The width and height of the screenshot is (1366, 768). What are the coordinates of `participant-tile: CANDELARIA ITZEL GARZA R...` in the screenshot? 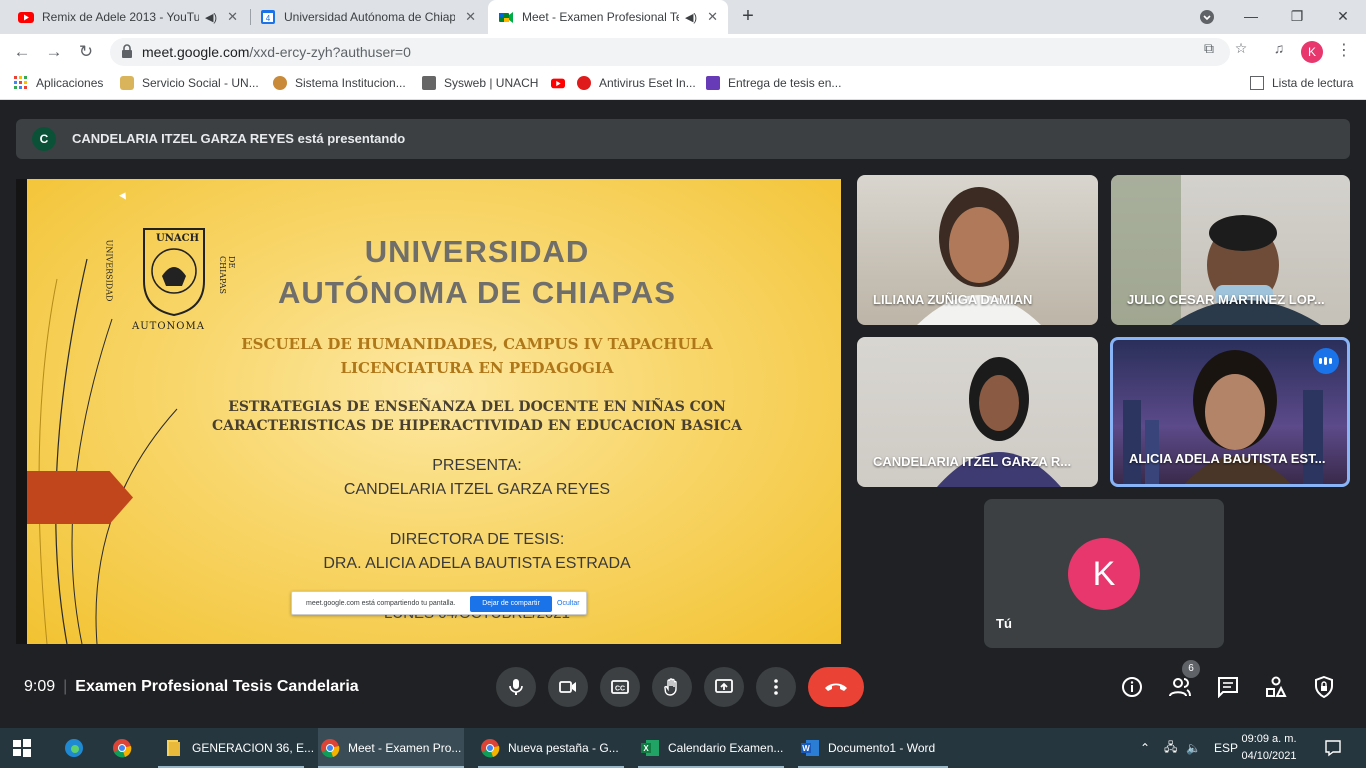 It's located at (977, 412).